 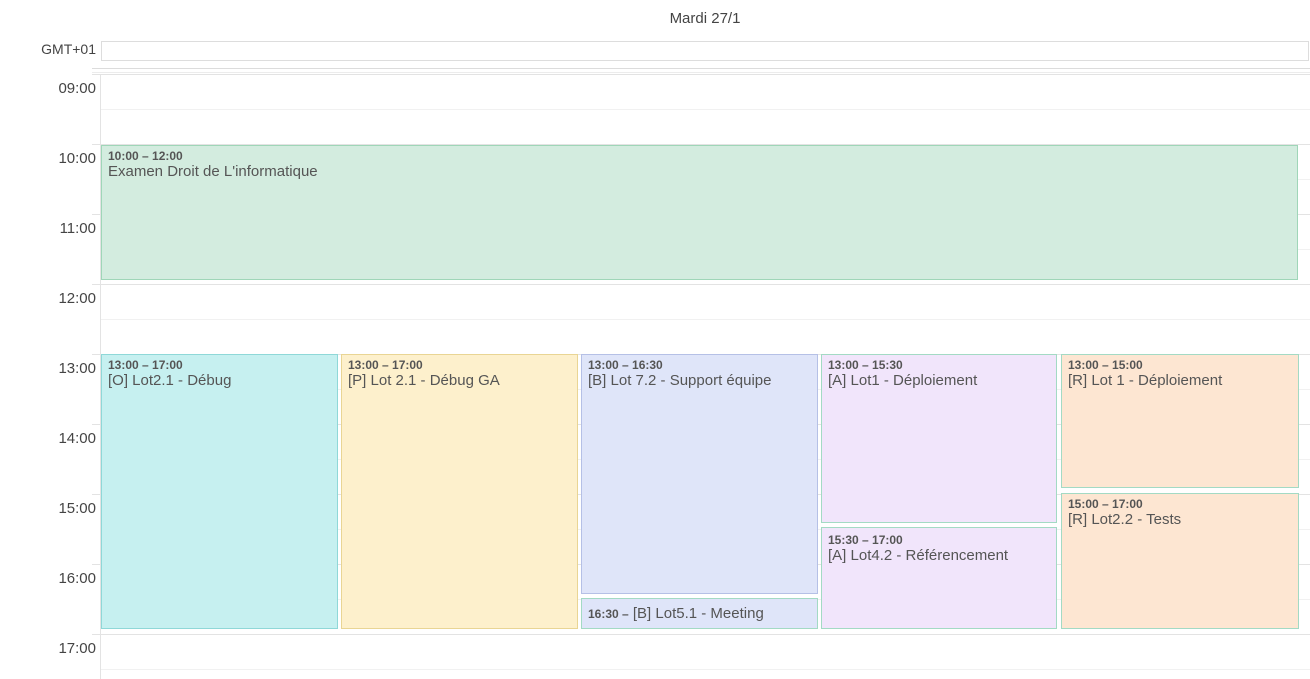 I want to click on event-title: [B] Lot5.1 - Meeting, so click(x=698, y=613).